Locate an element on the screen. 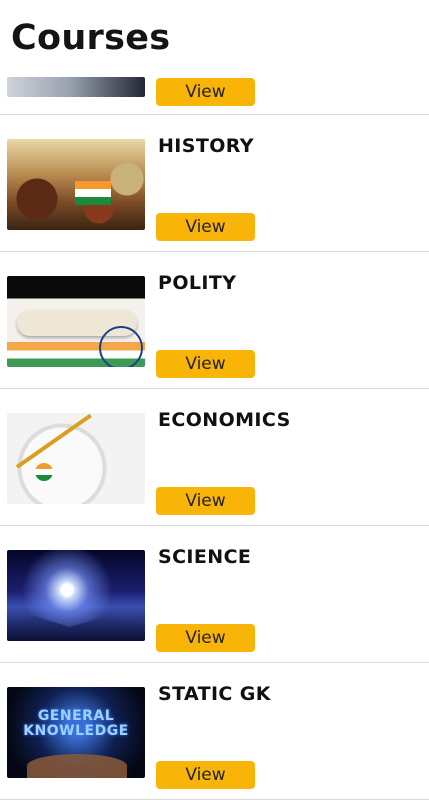 This screenshot has width=429, height=800. hands-graphic is located at coordinates (77, 766).